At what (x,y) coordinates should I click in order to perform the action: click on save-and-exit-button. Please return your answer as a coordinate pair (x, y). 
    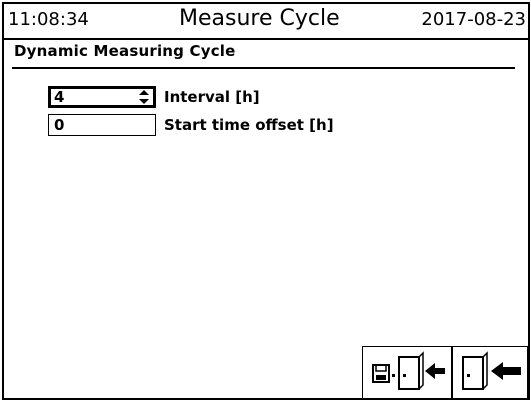
    Looking at the image, I should click on (407, 372).